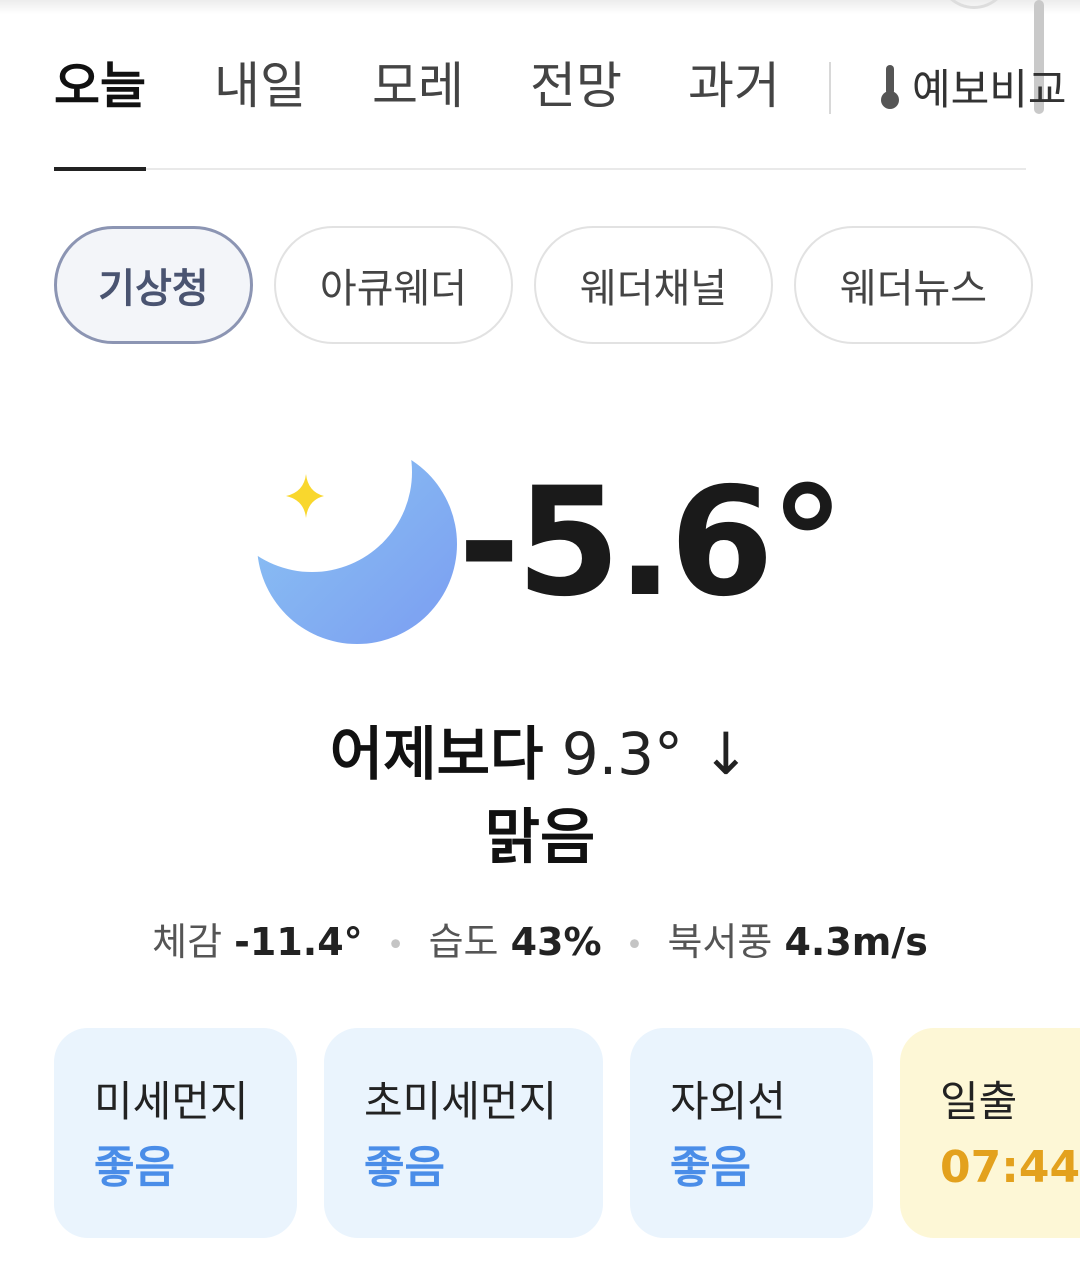 The height and width of the screenshot is (1288, 1080). What do you see at coordinates (728, 1101) in the screenshot?
I see `card-title: 자외선` at bounding box center [728, 1101].